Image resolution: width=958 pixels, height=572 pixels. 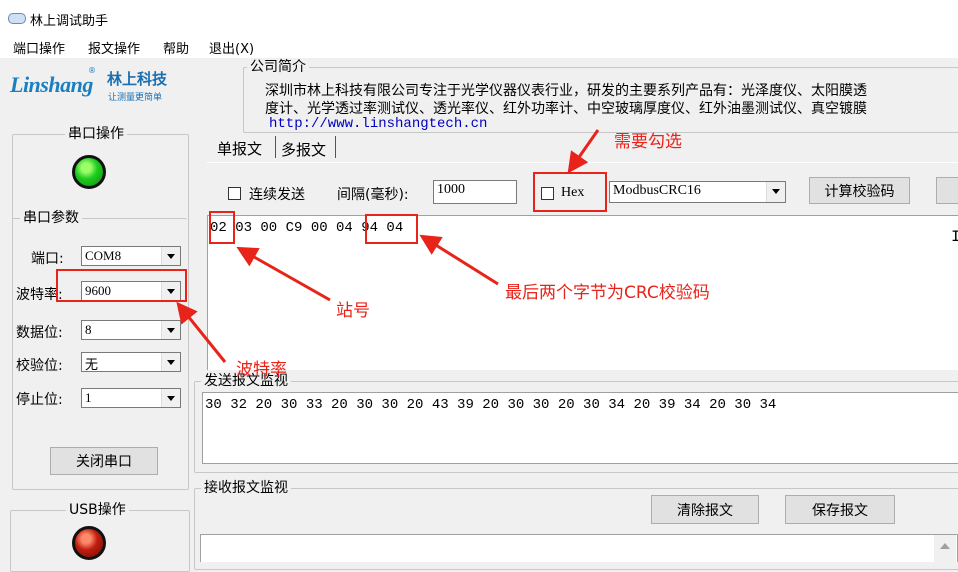 What do you see at coordinates (17, 18) in the screenshot?
I see `app-icon` at bounding box center [17, 18].